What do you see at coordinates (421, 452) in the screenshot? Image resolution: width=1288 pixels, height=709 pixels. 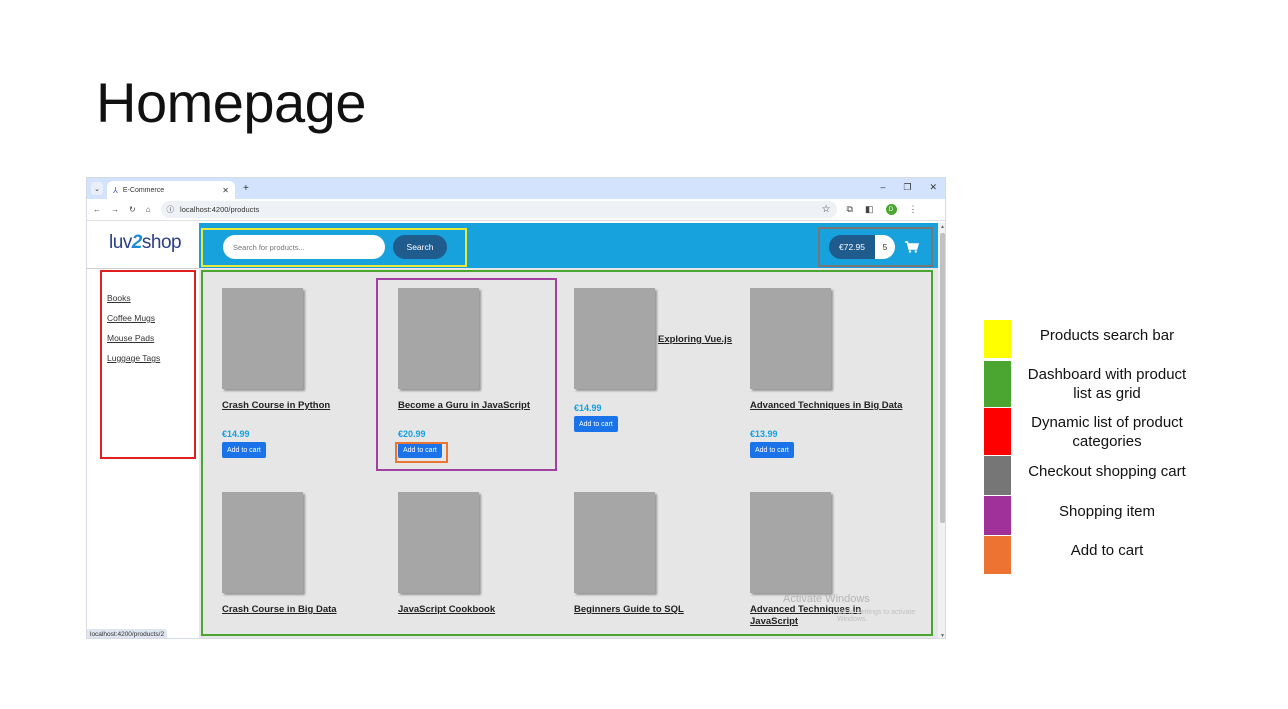 I see `annotation-add-to-cart-frame` at bounding box center [421, 452].